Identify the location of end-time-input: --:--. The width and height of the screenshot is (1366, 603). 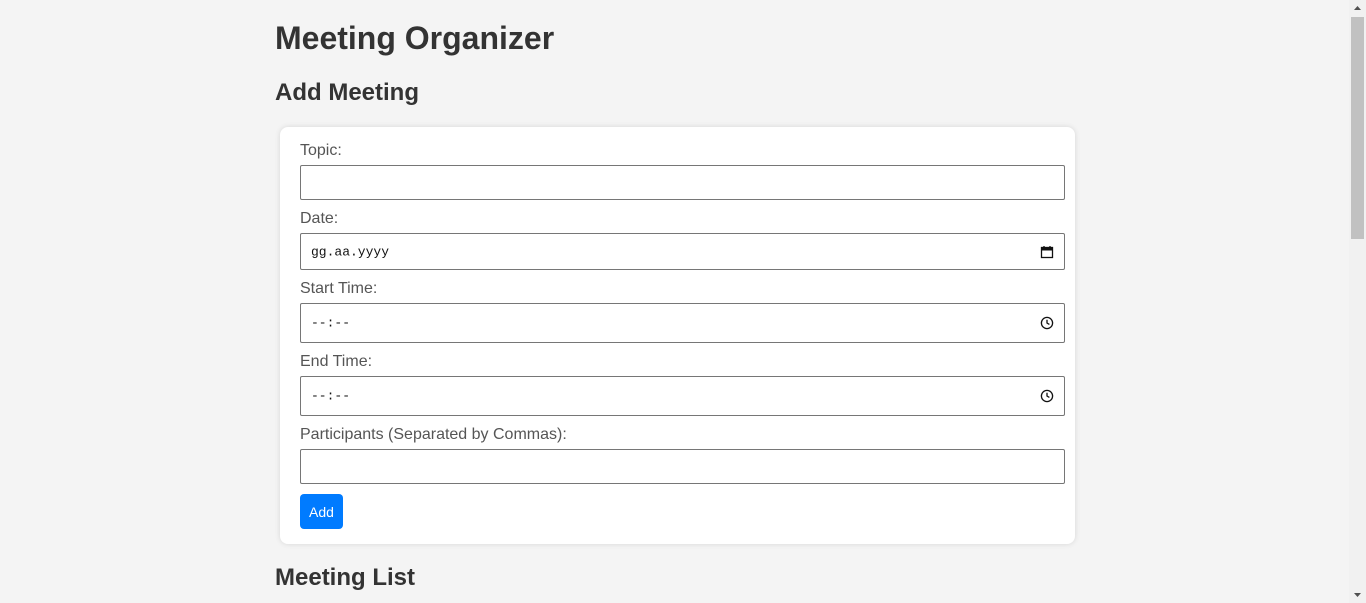
(682, 396).